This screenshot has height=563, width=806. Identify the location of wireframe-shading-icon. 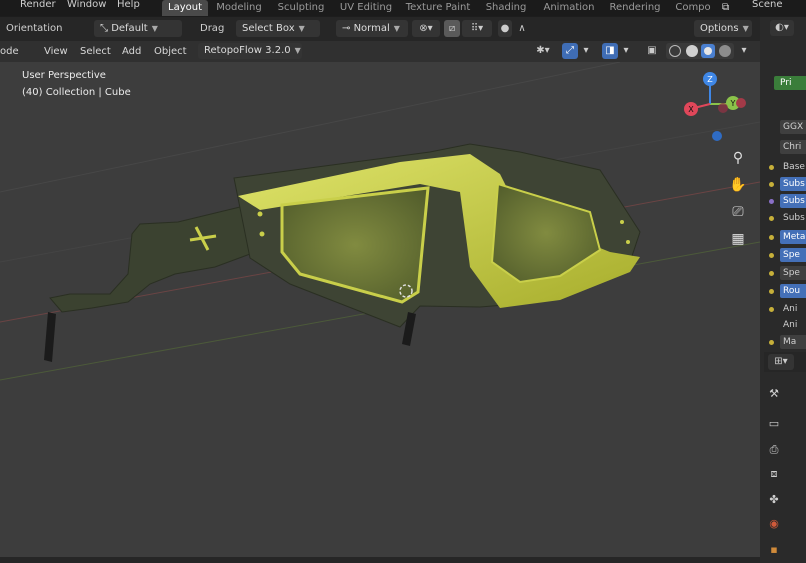
(675, 51).